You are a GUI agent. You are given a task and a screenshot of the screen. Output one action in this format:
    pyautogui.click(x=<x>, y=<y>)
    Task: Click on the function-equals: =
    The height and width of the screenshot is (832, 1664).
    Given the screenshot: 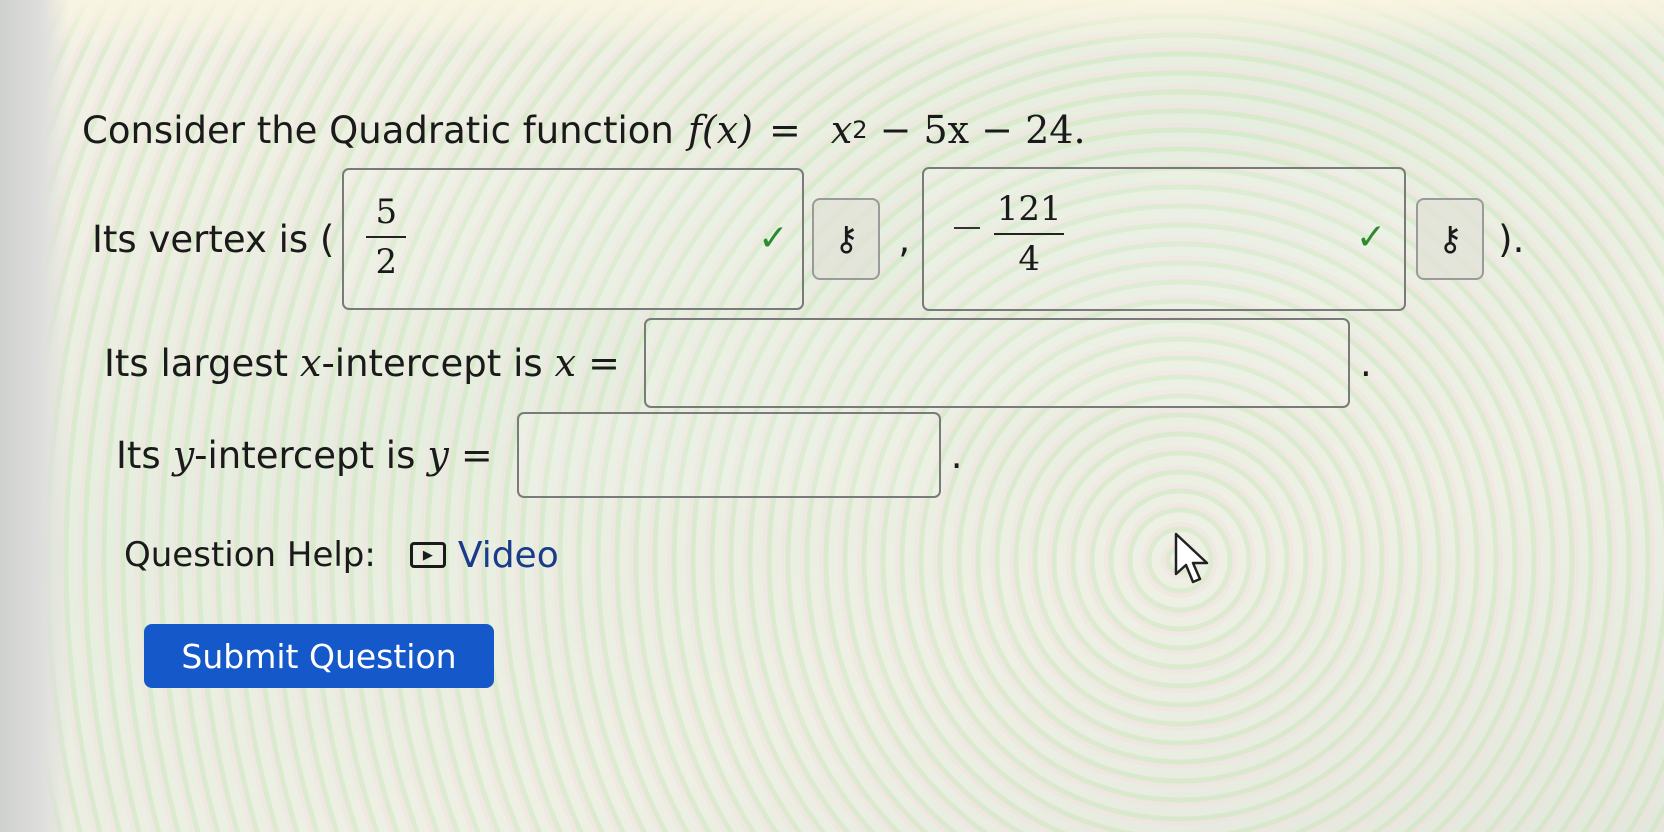 What is the action you would take?
    pyautogui.click(x=785, y=130)
    